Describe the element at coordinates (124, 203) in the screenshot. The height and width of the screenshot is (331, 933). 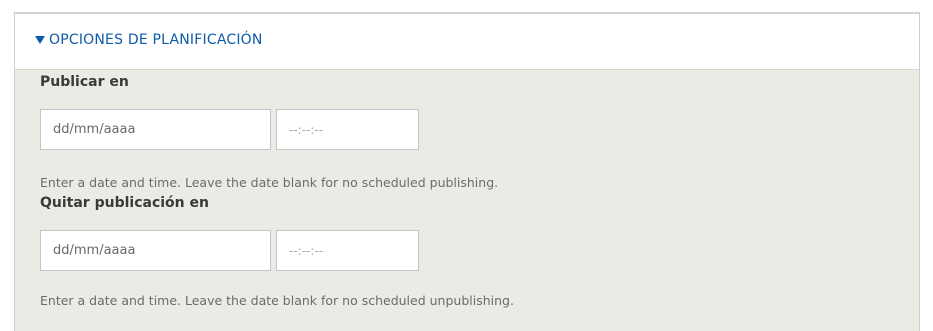
I see `unpublish-on-label: Quitar publicación en` at that location.